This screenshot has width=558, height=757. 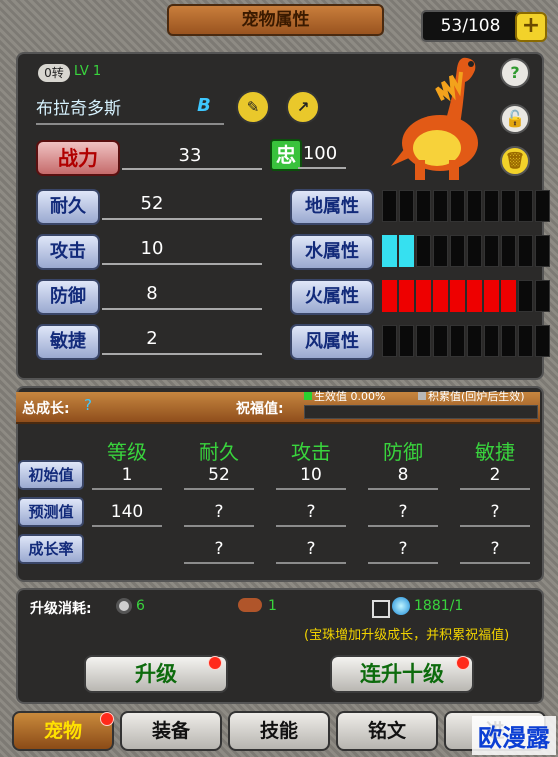 What do you see at coordinates (124, 606) in the screenshot?
I see `gear-icon` at bounding box center [124, 606].